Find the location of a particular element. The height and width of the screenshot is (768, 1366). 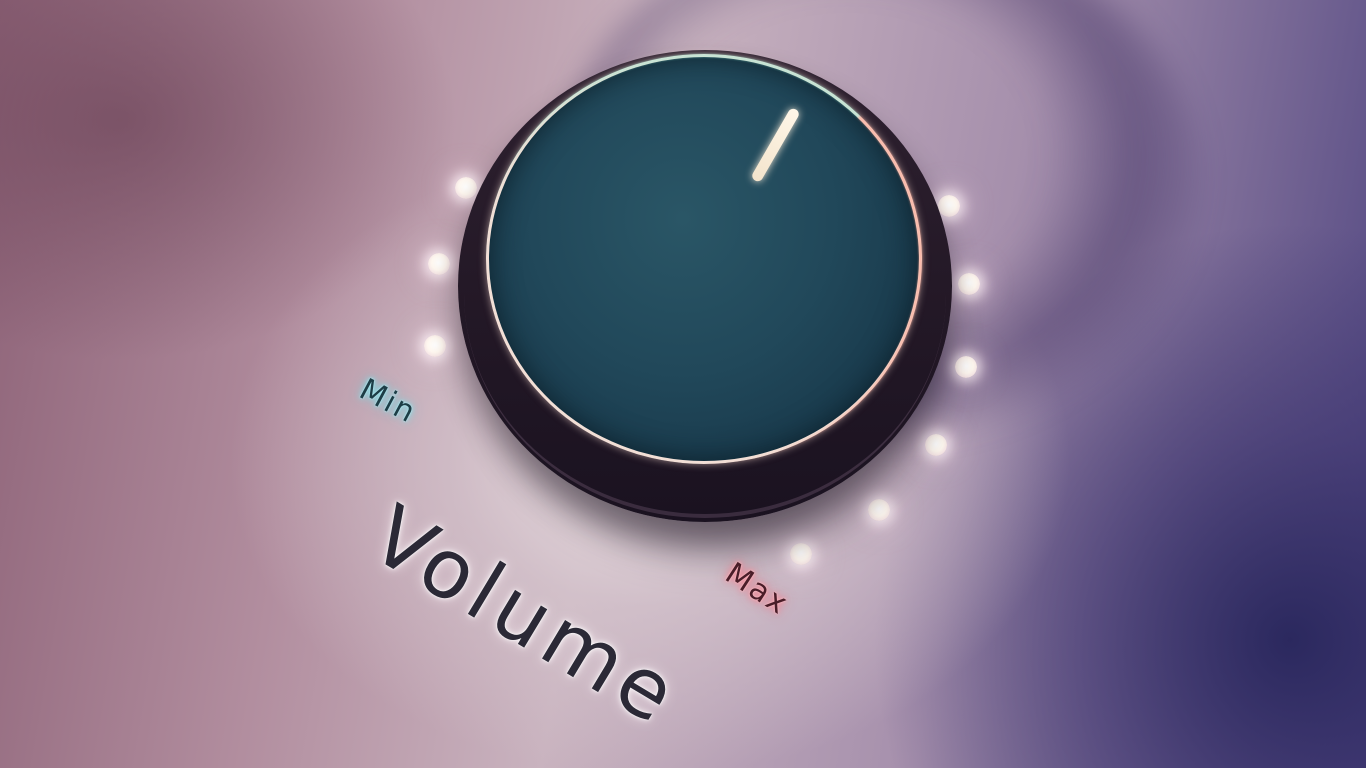

min-label: Min is located at coordinates (388, 401).